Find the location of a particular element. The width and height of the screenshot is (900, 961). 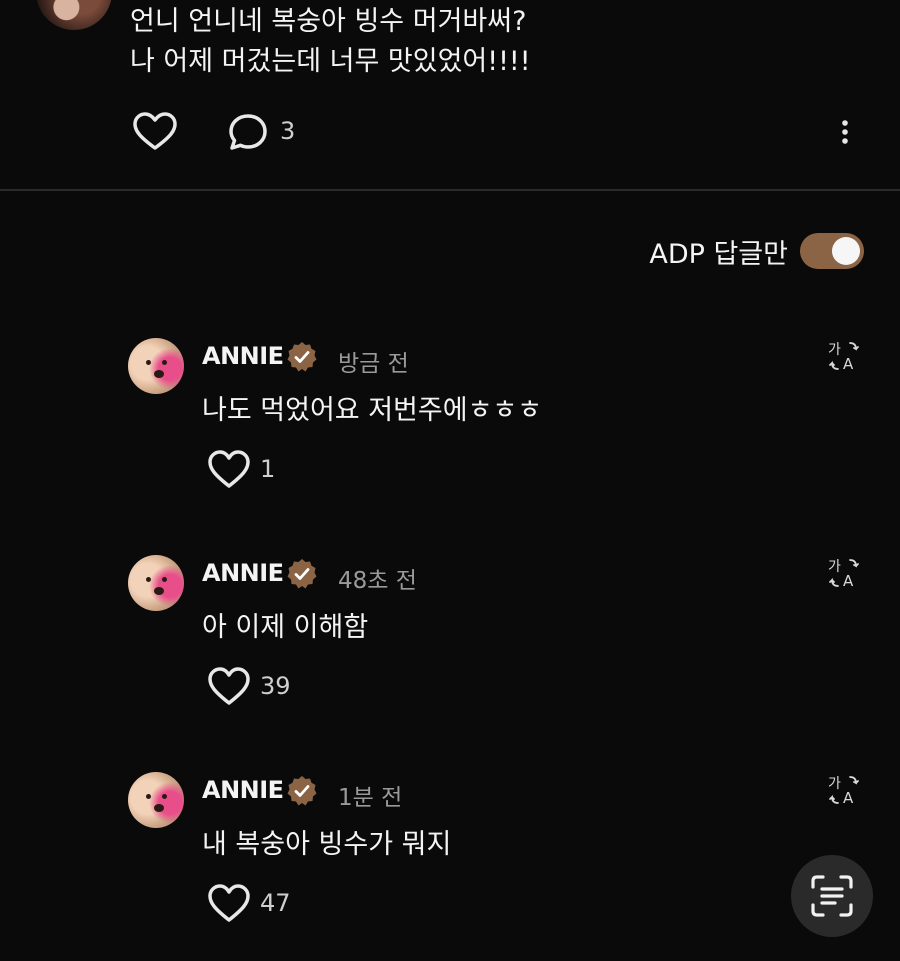

text-scan-button is located at coordinates (832, 896).